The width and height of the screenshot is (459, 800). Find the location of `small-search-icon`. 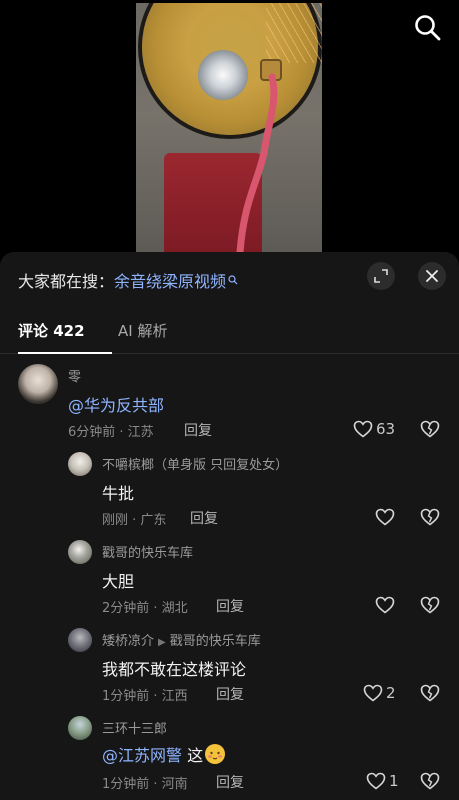

small-search-icon is located at coordinates (233, 280).